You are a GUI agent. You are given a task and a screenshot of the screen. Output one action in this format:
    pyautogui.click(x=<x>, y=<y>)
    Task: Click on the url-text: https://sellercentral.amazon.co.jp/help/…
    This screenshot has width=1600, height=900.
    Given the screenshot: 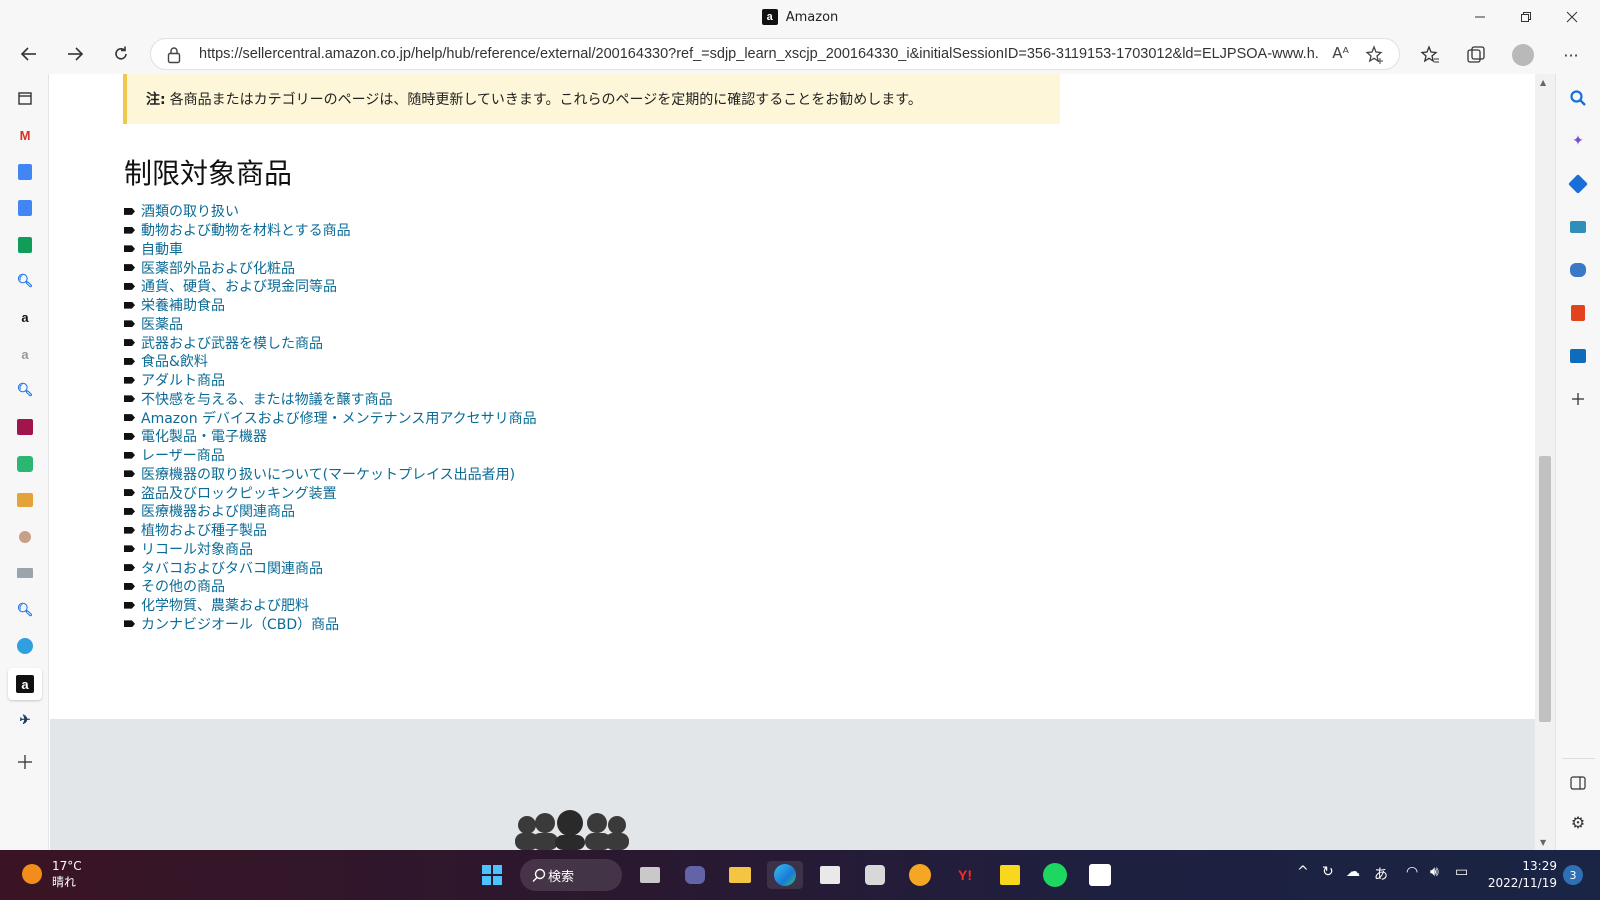 What is the action you would take?
    pyautogui.click(x=759, y=54)
    